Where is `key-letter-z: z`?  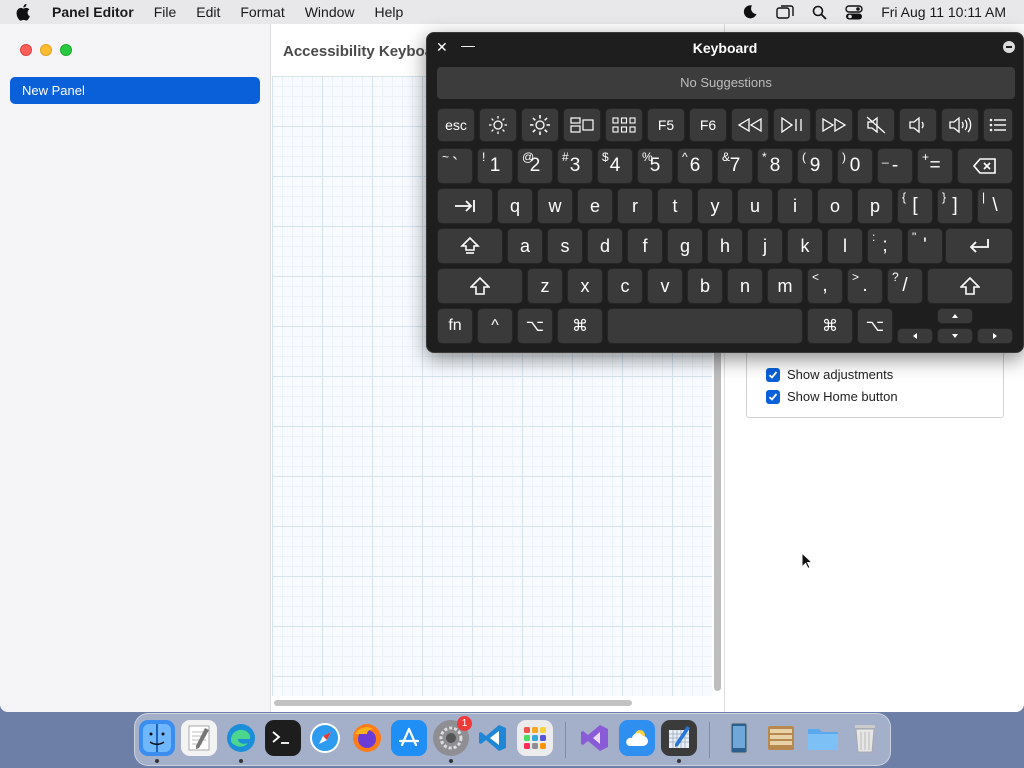 key-letter-z: z is located at coordinates (545, 286).